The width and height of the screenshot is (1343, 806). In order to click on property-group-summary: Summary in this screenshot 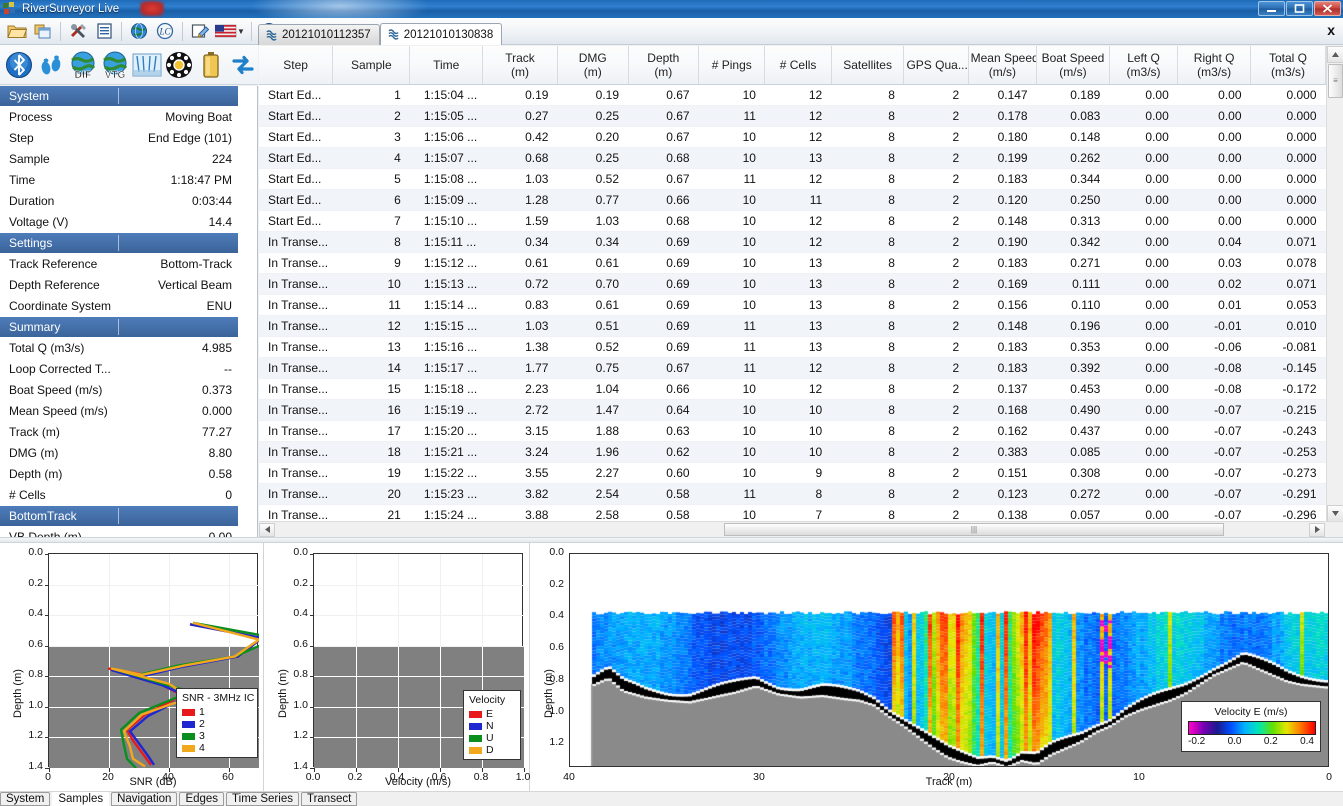, I will do `click(119, 327)`.